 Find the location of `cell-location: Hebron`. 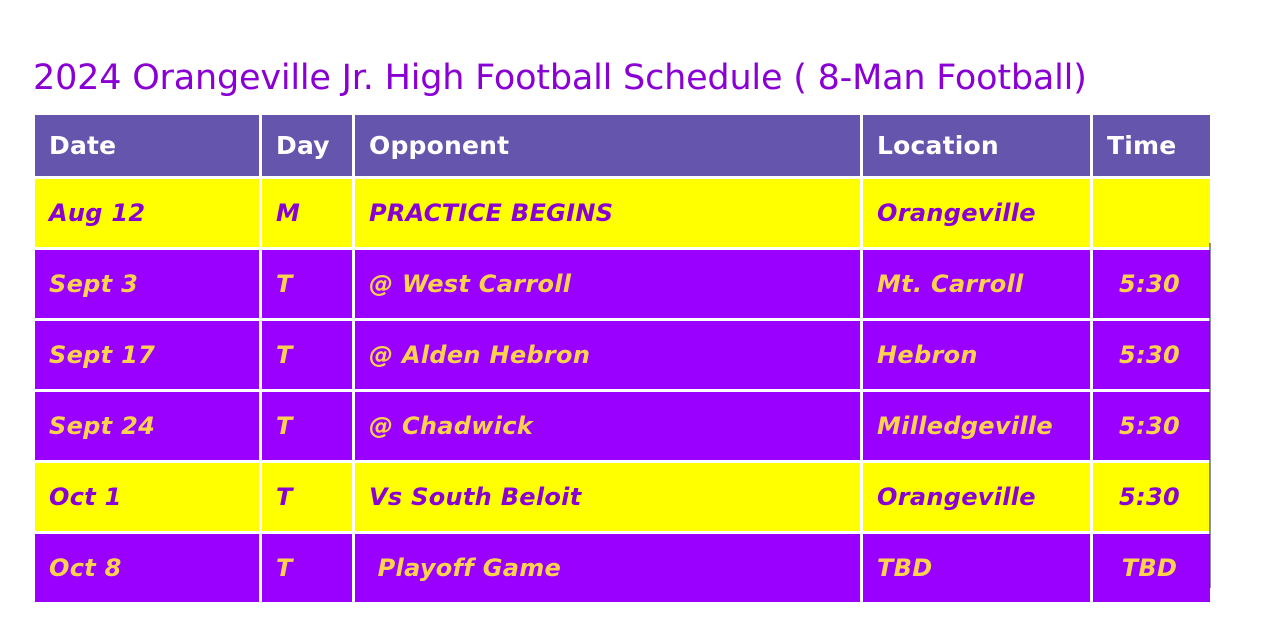

cell-location: Hebron is located at coordinates (976, 355).